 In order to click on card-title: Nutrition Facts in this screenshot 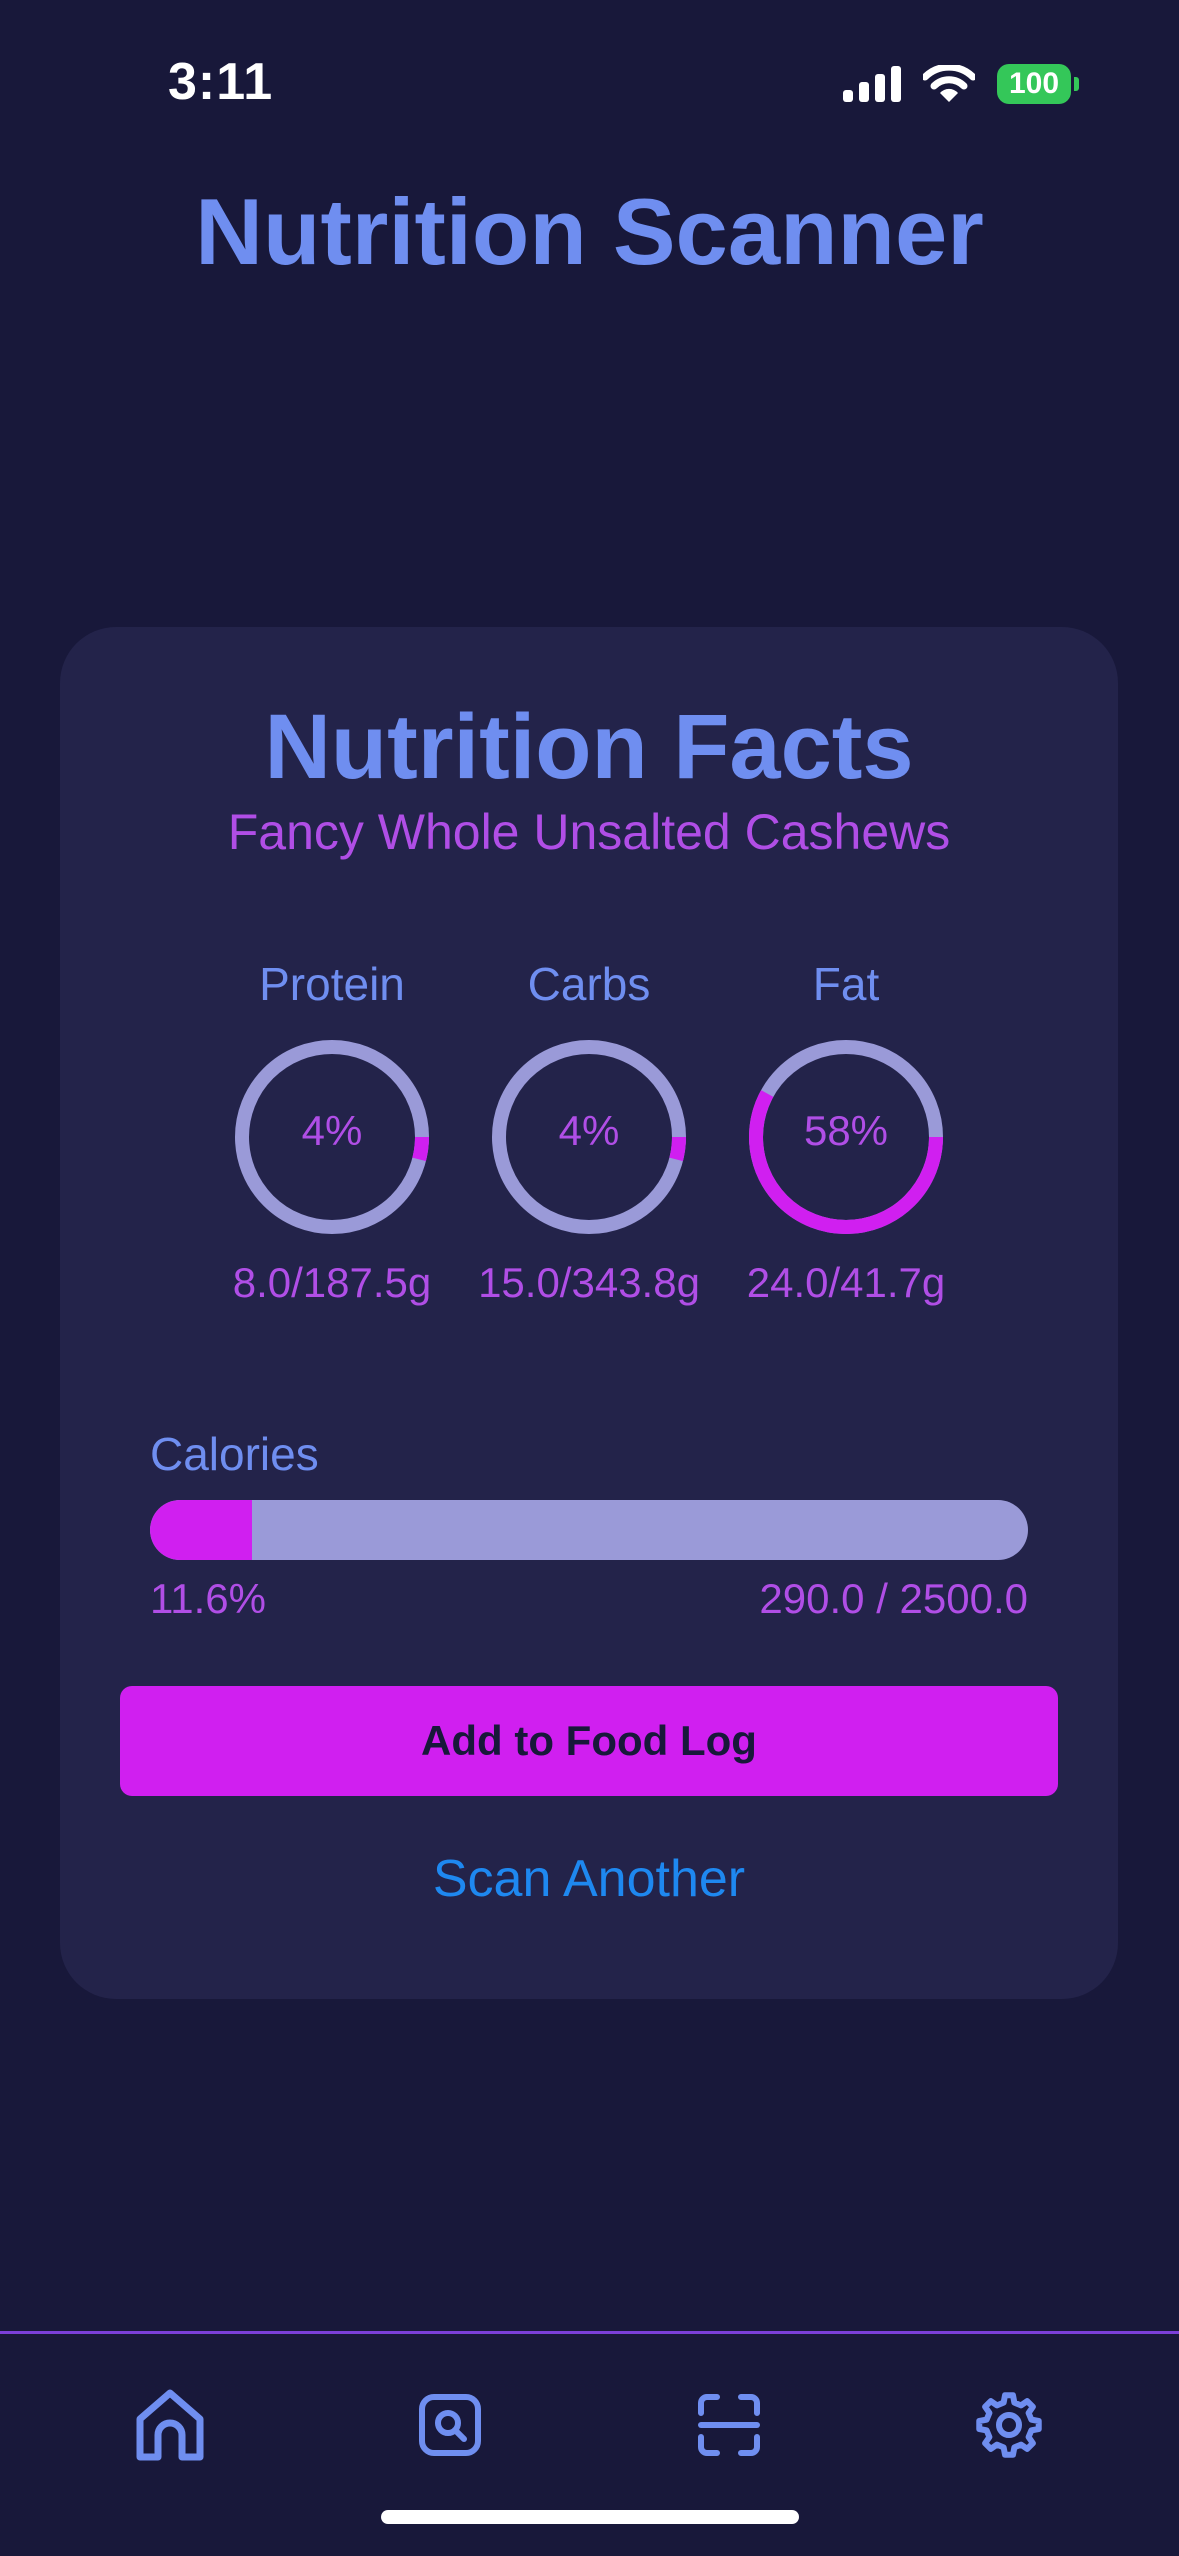, I will do `click(589, 747)`.